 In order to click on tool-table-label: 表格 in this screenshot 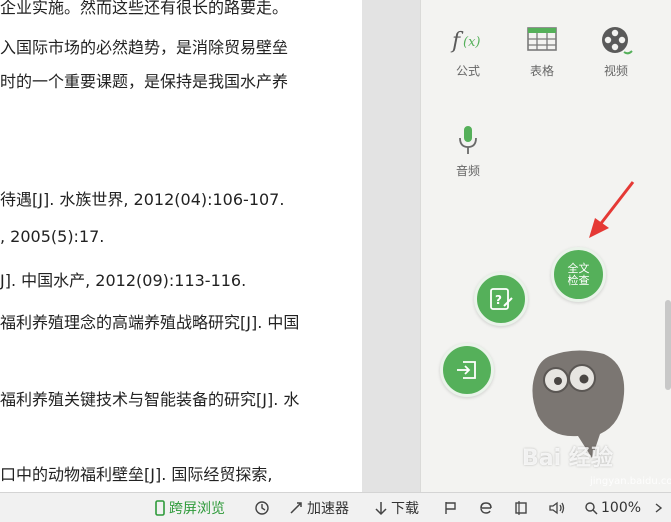, I will do `click(541, 71)`.